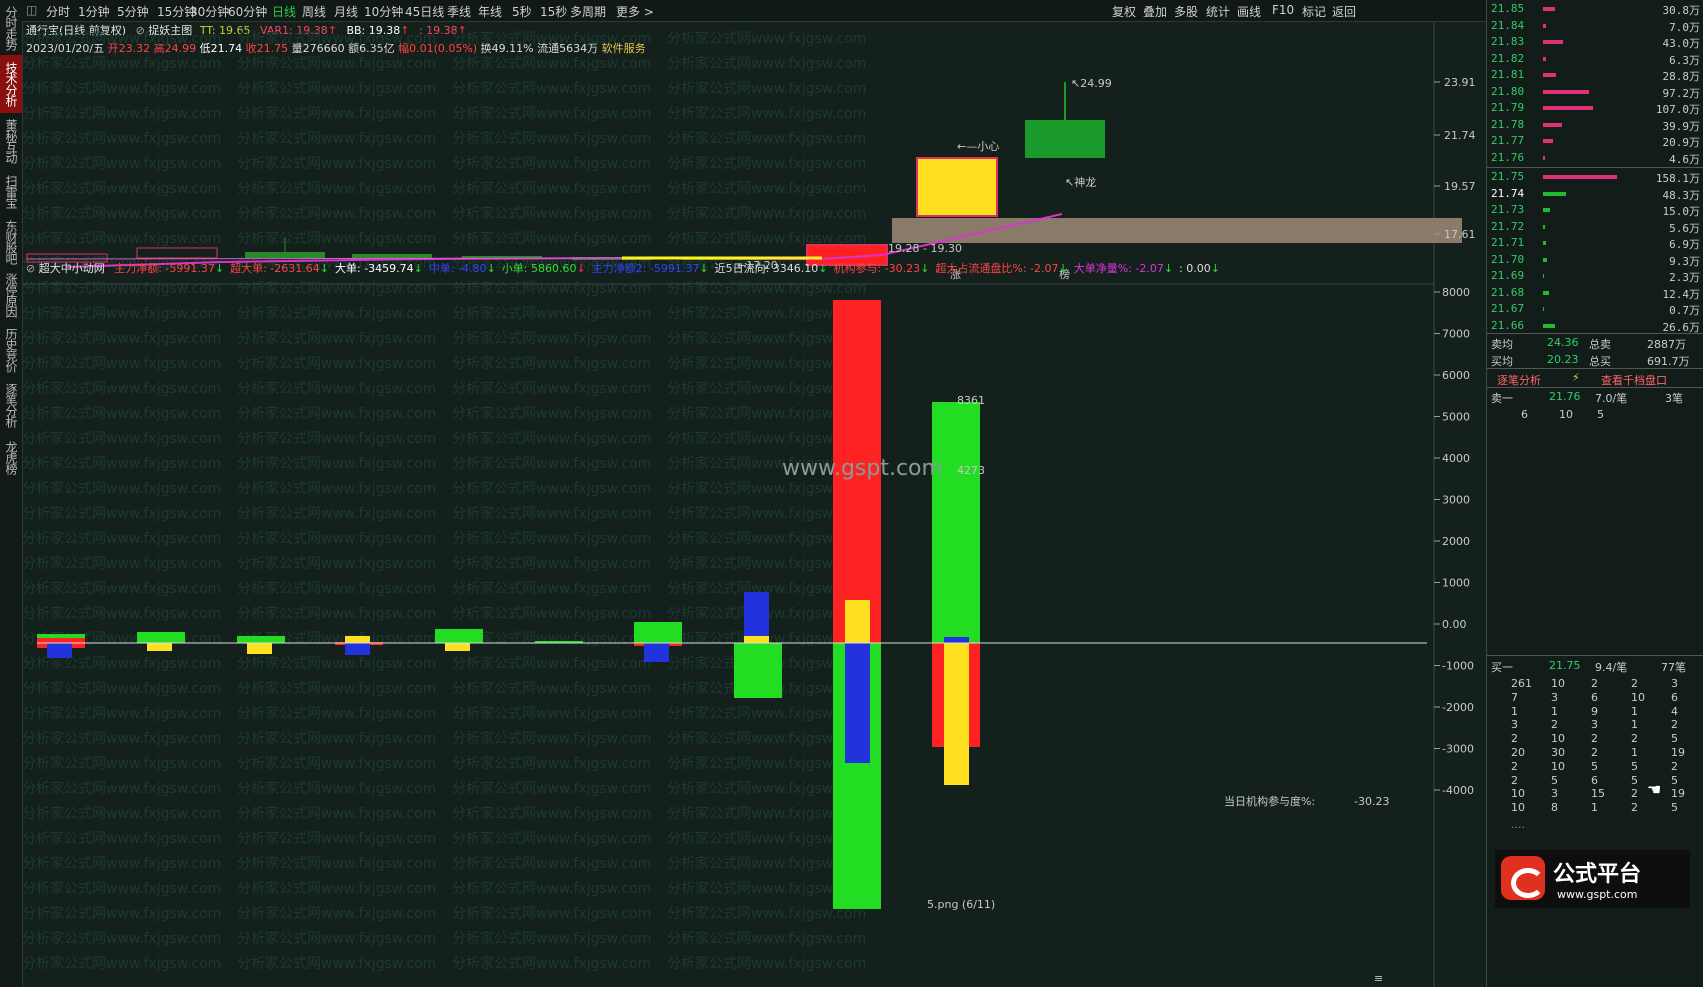 Image resolution: width=1703 pixels, height=987 pixels. What do you see at coordinates (1218, 11) in the screenshot?
I see `toolbar-button-4: 统计` at bounding box center [1218, 11].